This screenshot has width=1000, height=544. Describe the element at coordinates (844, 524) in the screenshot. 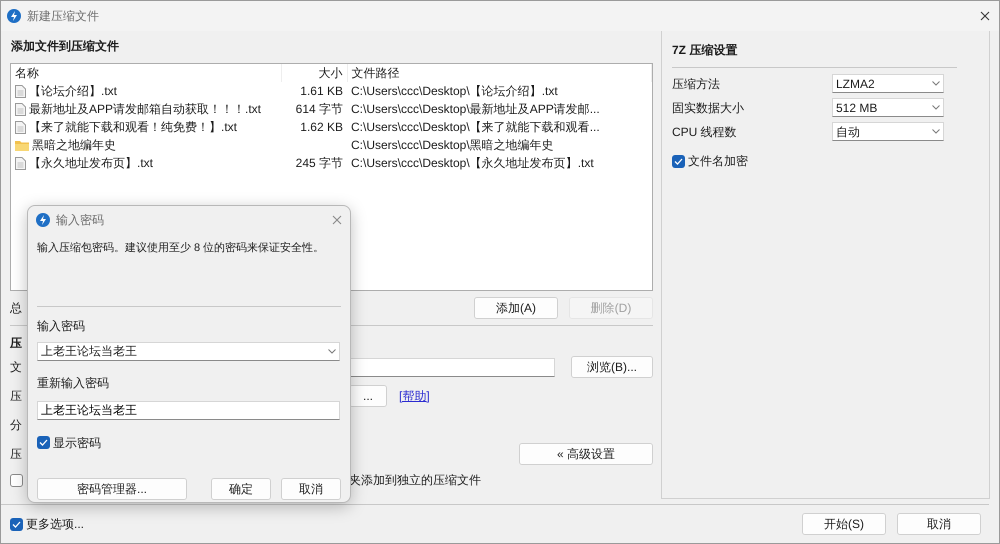

I see `button: 开始(S)` at that location.